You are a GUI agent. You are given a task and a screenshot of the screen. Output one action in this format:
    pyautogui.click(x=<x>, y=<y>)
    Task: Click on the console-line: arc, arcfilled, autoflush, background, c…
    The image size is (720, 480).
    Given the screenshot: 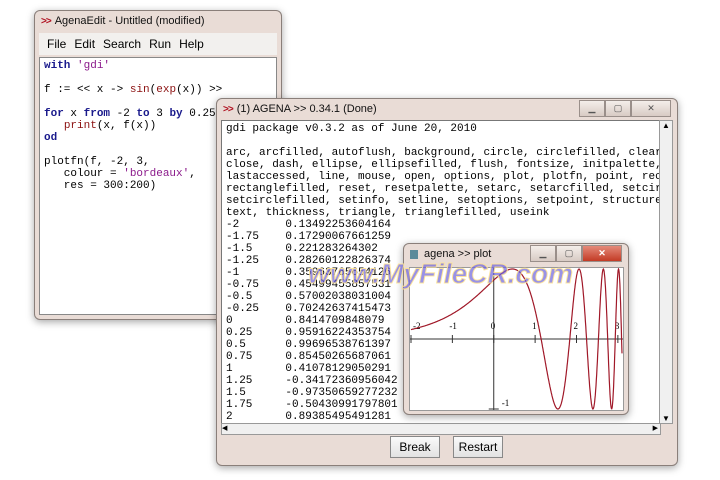 What is the action you would take?
    pyautogui.click(x=443, y=153)
    